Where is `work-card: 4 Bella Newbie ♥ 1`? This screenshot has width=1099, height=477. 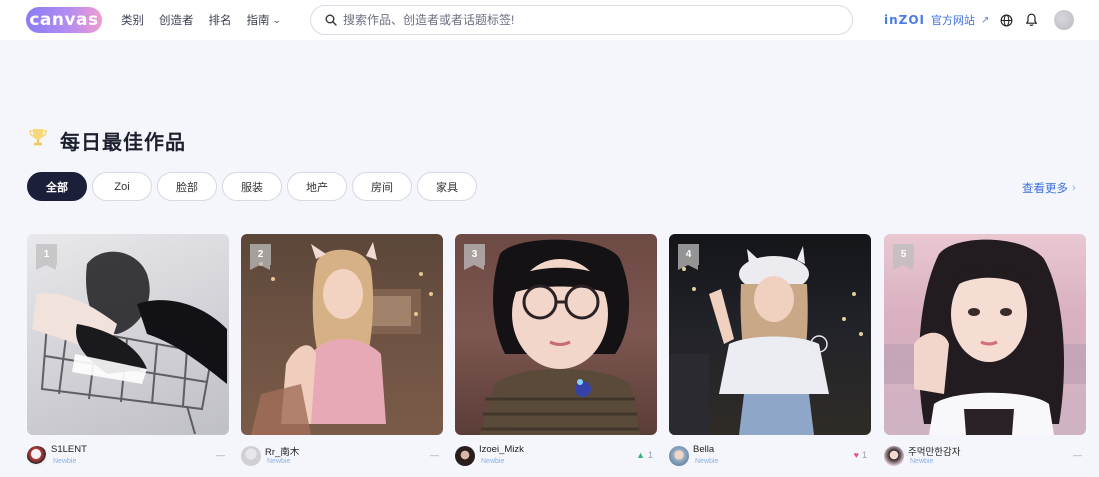
work-card: 4 Bella Newbie ♥ 1 is located at coordinates (770, 355).